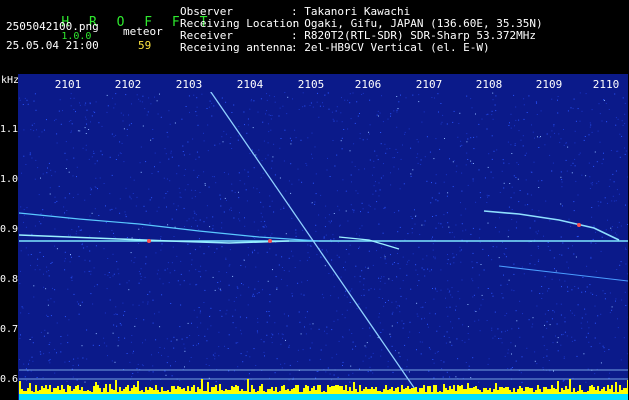 This screenshot has height=400, width=629. I want to click on x-tick-2103: 2103, so click(189, 84).